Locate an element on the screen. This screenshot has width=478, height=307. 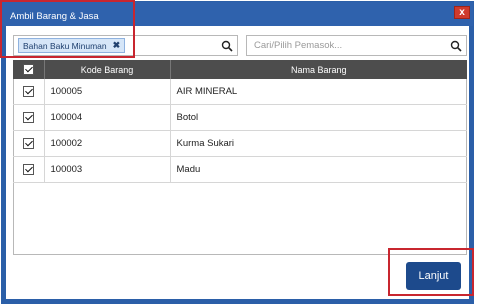
table-row: 100004 Botol is located at coordinates (240, 117).